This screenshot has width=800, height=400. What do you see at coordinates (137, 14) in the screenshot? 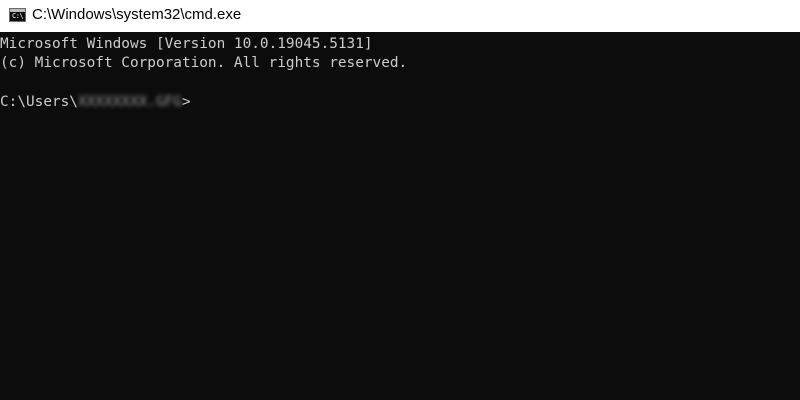
I see `window-title: C:\Windows\system32\cmd.exe` at bounding box center [137, 14].